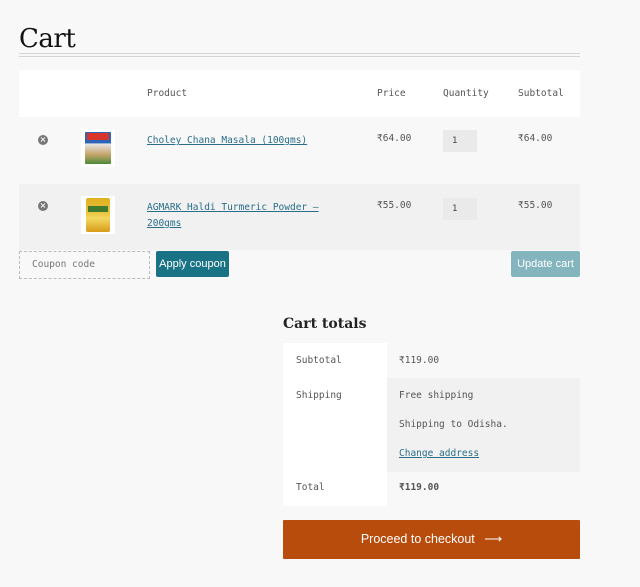 This screenshot has height=587, width=640. Describe the element at coordinates (391, 93) in the screenshot. I see `header-price: Price` at that location.